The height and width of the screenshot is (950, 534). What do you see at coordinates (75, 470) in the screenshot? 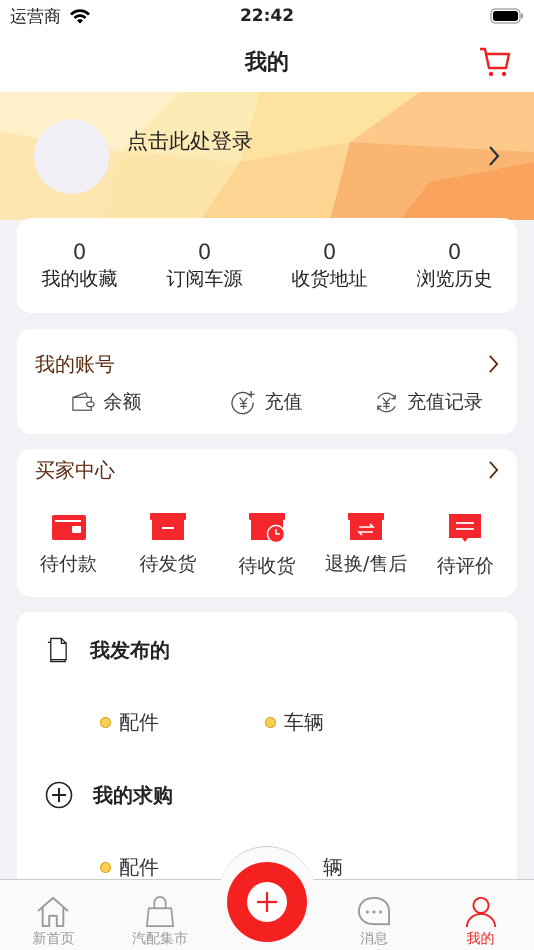
I see `section-title: 买家中心` at bounding box center [75, 470].